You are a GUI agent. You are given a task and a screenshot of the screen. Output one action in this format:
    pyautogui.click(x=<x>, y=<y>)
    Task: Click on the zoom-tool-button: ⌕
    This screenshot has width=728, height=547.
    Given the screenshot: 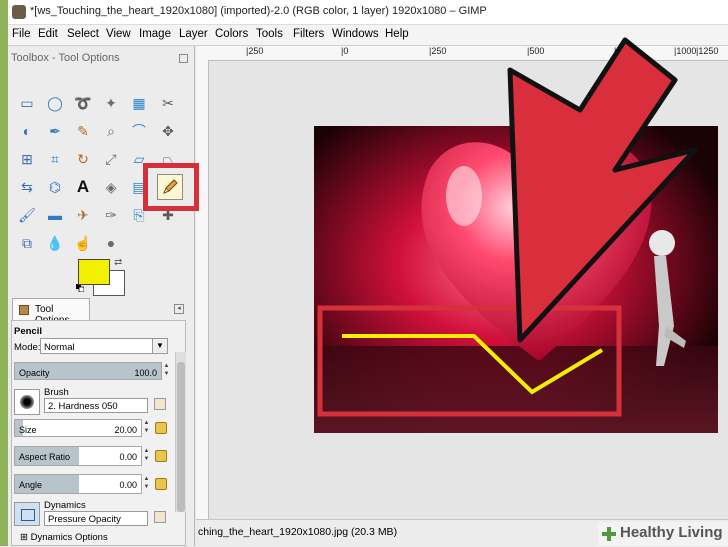 What is the action you would take?
    pyautogui.click(x=111, y=131)
    